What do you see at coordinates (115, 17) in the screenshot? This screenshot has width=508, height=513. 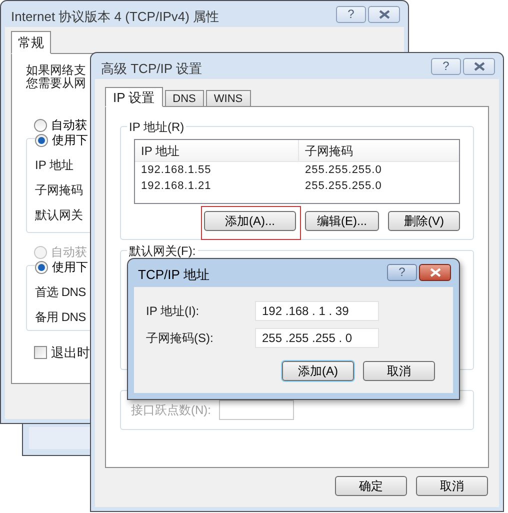 I see `window-title: Internet 协议版本 4 (TCP/IPv4) 属性` at bounding box center [115, 17].